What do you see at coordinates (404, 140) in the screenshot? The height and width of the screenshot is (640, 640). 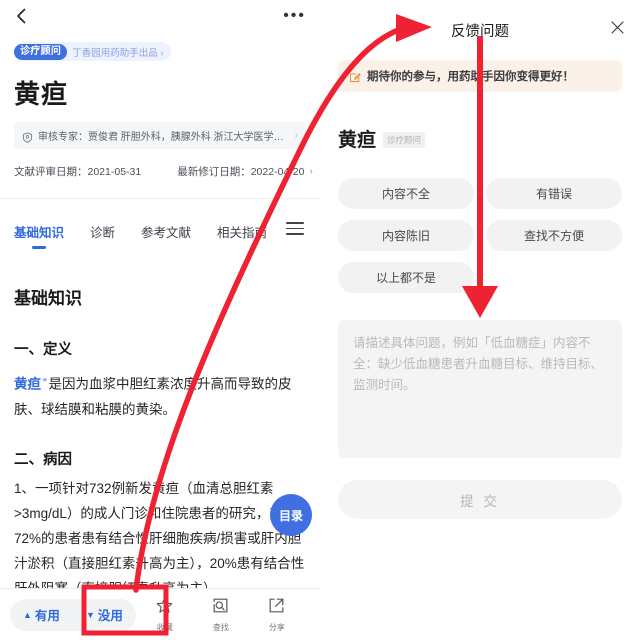 I see `feedback-subject-tag: 诊疗顾问` at bounding box center [404, 140].